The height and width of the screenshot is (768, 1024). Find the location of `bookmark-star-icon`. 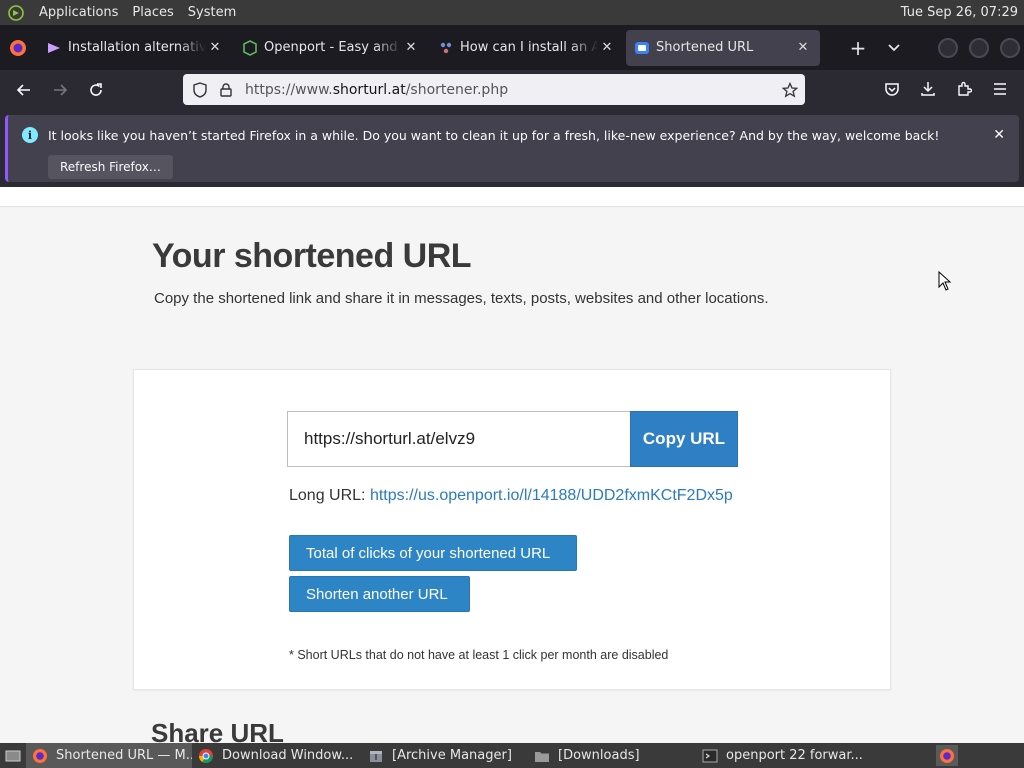

bookmark-star-icon is located at coordinates (790, 89).